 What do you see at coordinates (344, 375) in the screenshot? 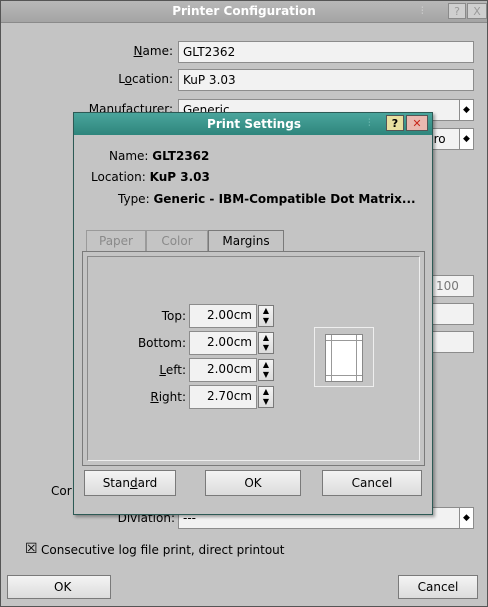
I see `margin-line-bottom` at bounding box center [344, 375].